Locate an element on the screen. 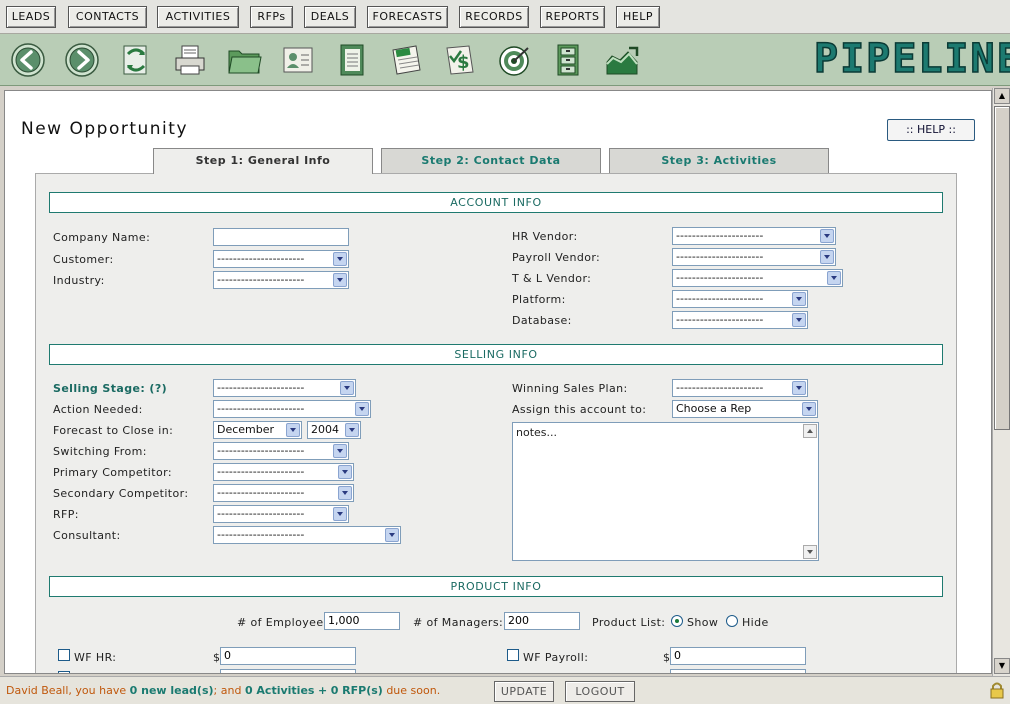  payroll-vendor-select: ---------------------- is located at coordinates (754, 257).